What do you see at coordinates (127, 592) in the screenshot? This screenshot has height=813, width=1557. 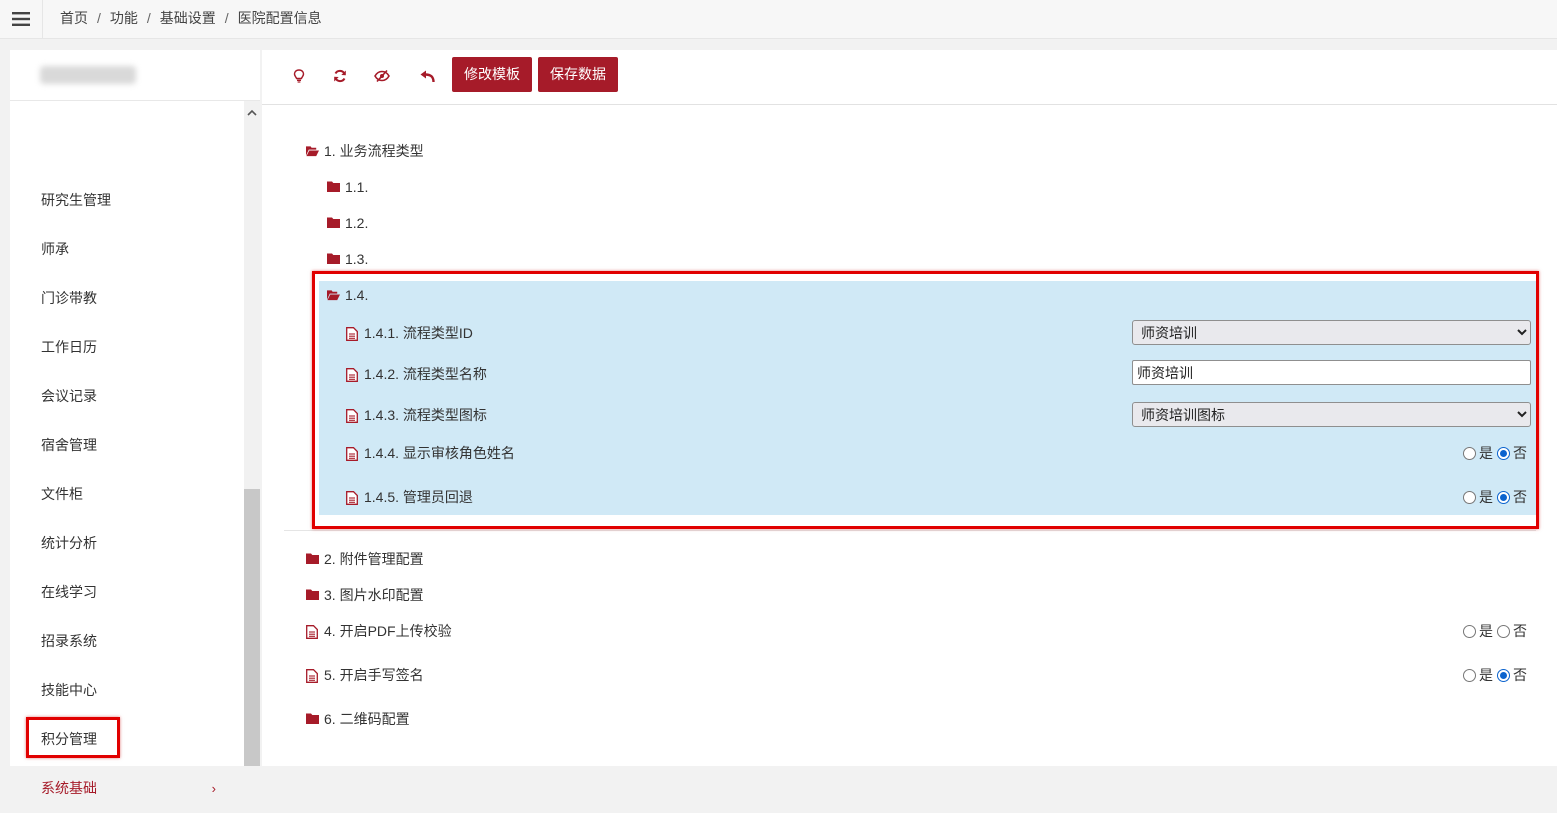 I see `sidebar-item-online-learning: 在线学习` at bounding box center [127, 592].